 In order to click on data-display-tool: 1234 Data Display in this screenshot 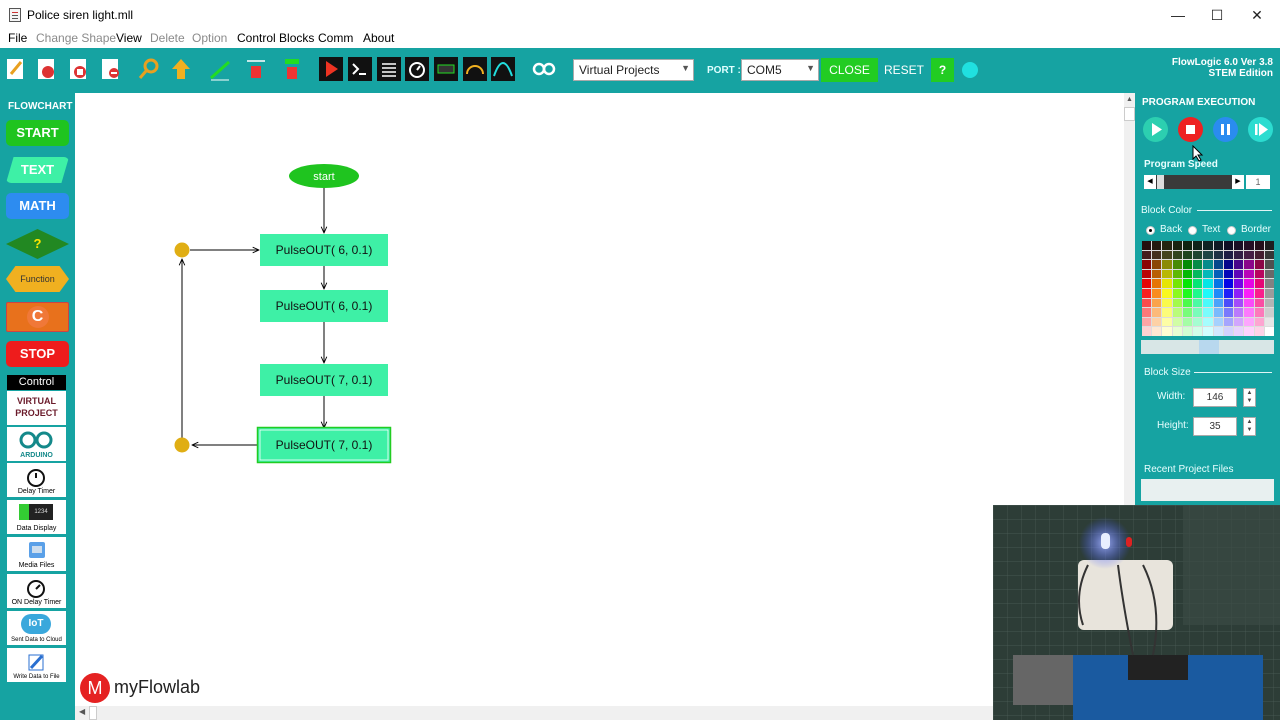, I will do `click(36, 517)`.